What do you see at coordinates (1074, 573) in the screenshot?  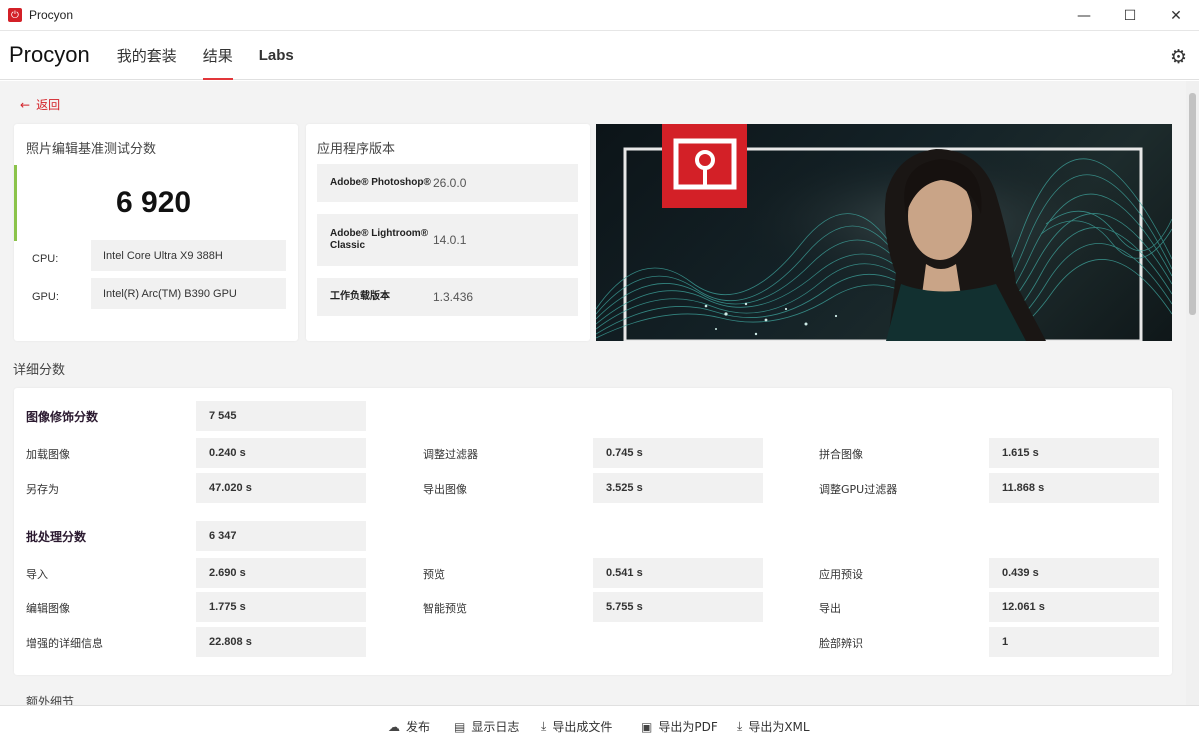 I see `metric-value: 0.439 s` at bounding box center [1074, 573].